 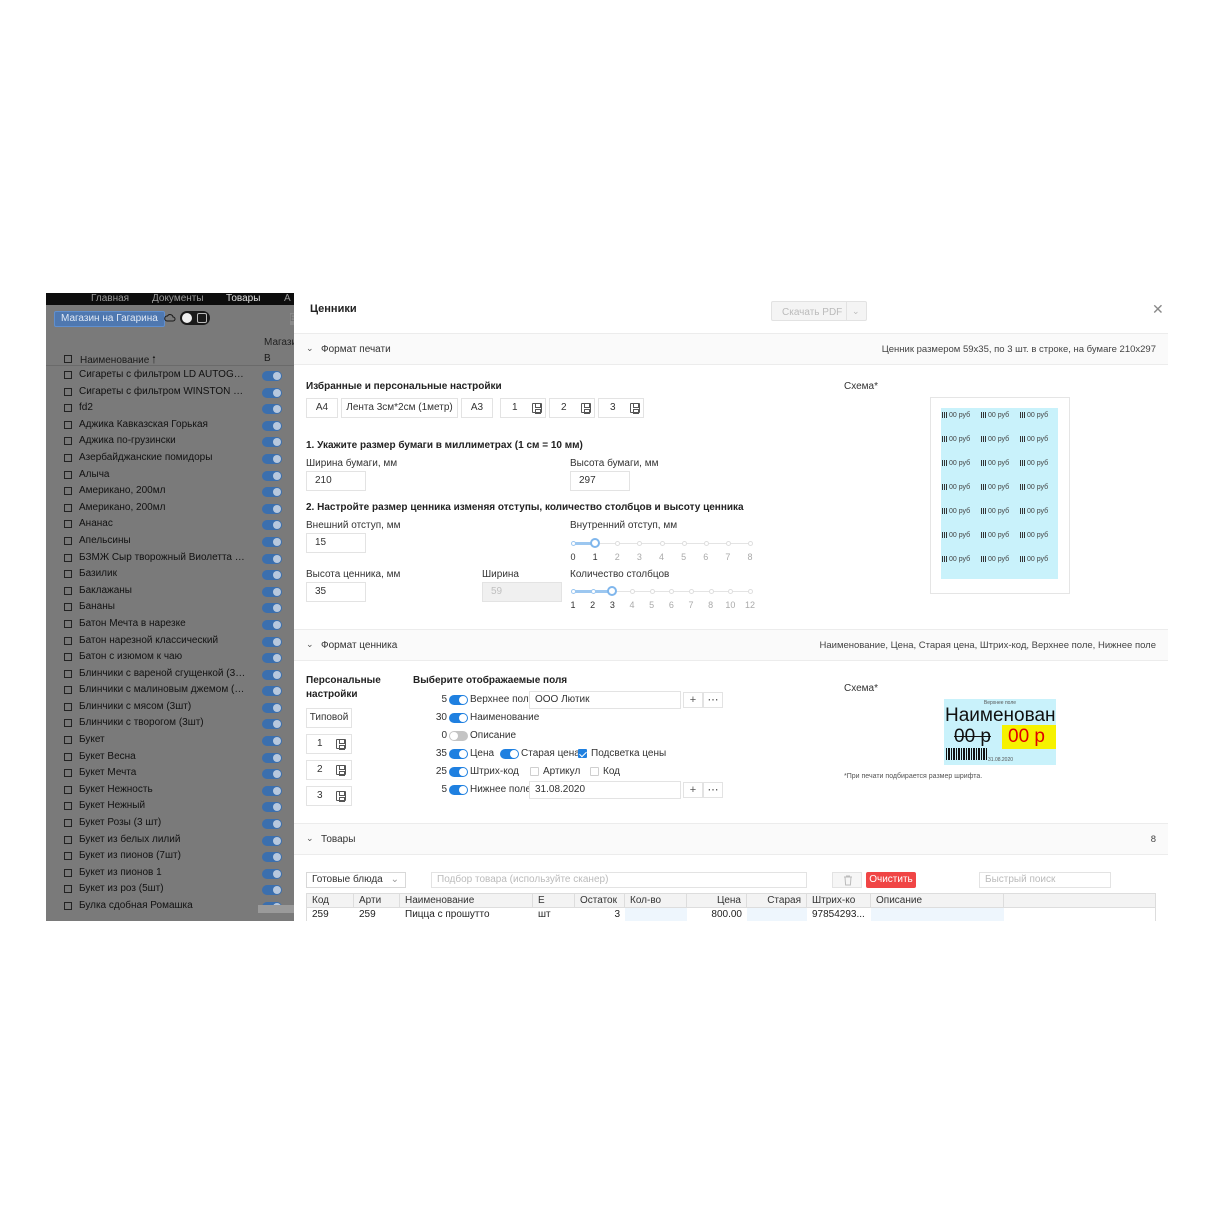 What do you see at coordinates (656, 914) in the screenshot?
I see `cell-qty` at bounding box center [656, 914].